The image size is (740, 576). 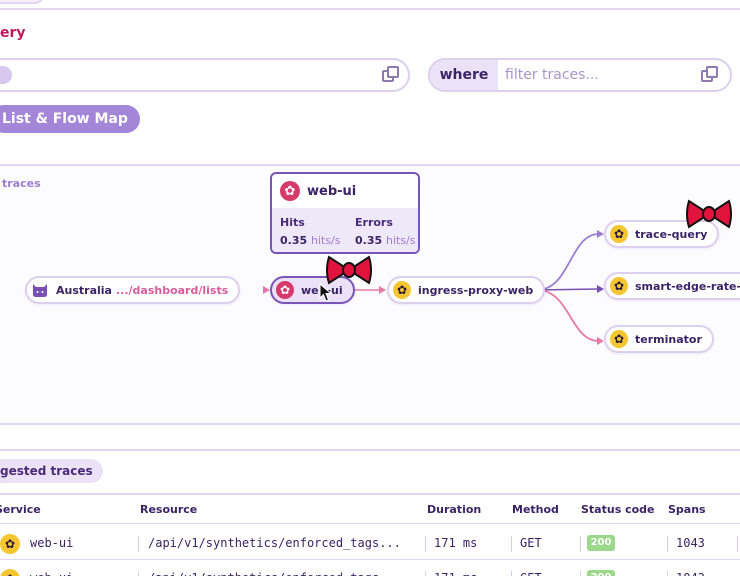 I want to click on flow-node-ingress-proxy-web: ✿ ingress-proxy-web, so click(x=466, y=290).